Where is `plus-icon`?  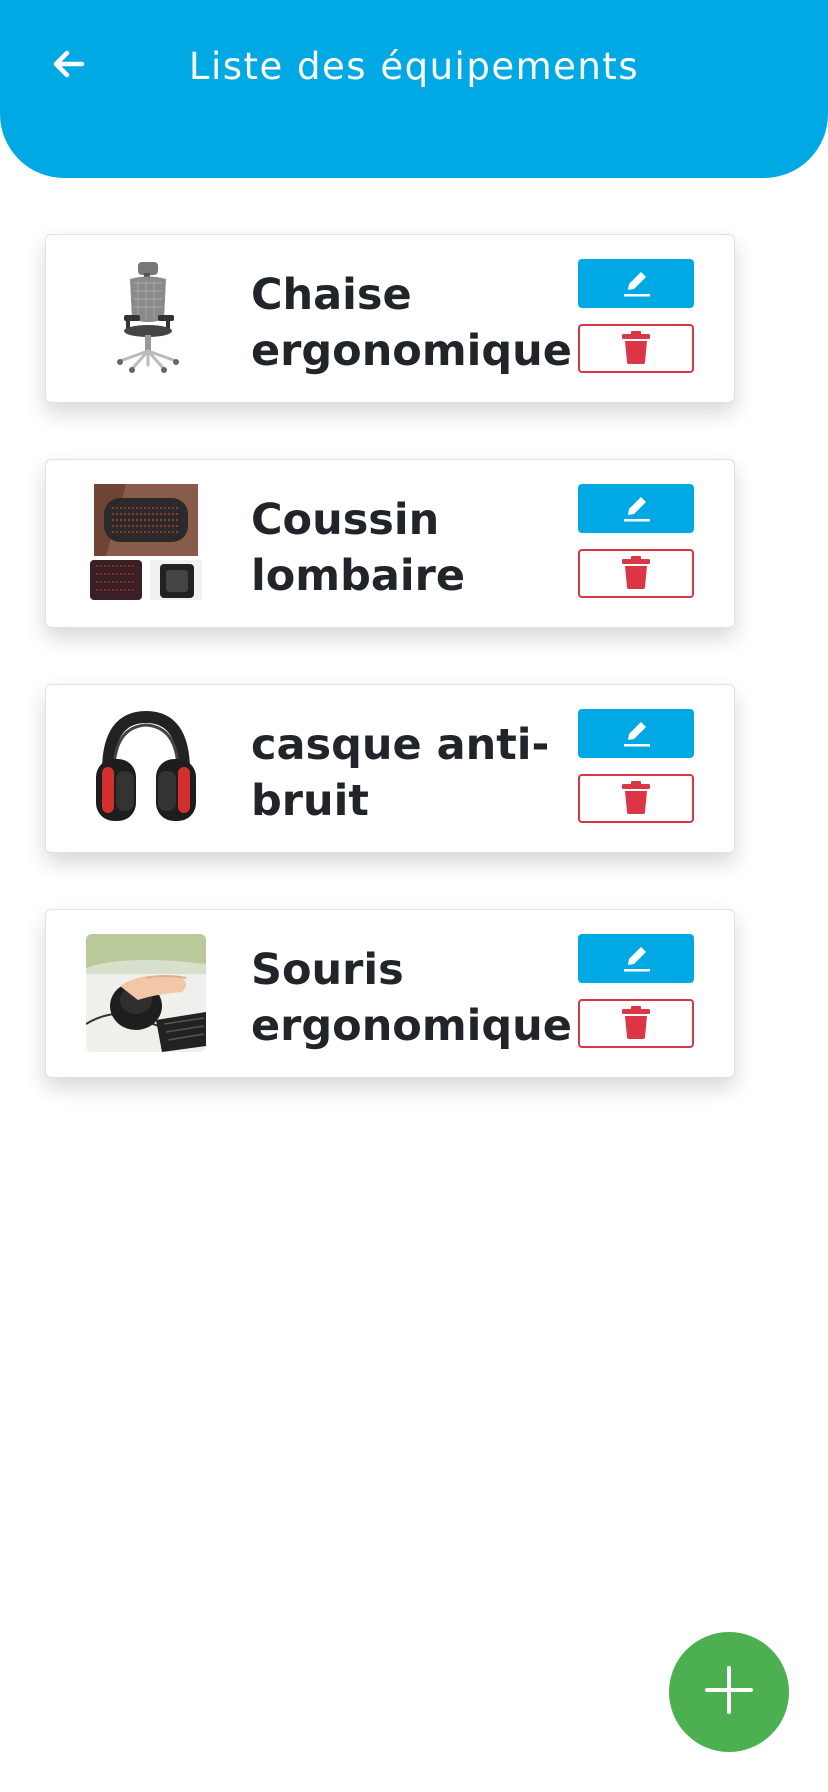
plus-icon is located at coordinates (729, 1692).